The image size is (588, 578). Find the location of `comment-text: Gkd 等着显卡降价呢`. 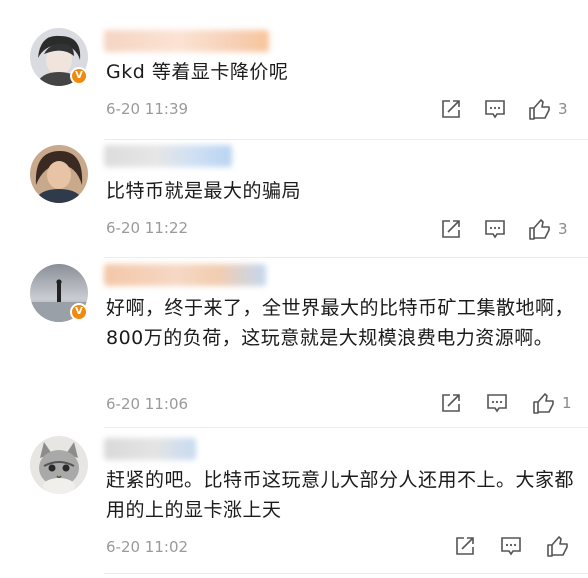

comment-text: Gkd 等着显卡降价呢 is located at coordinates (197, 72).